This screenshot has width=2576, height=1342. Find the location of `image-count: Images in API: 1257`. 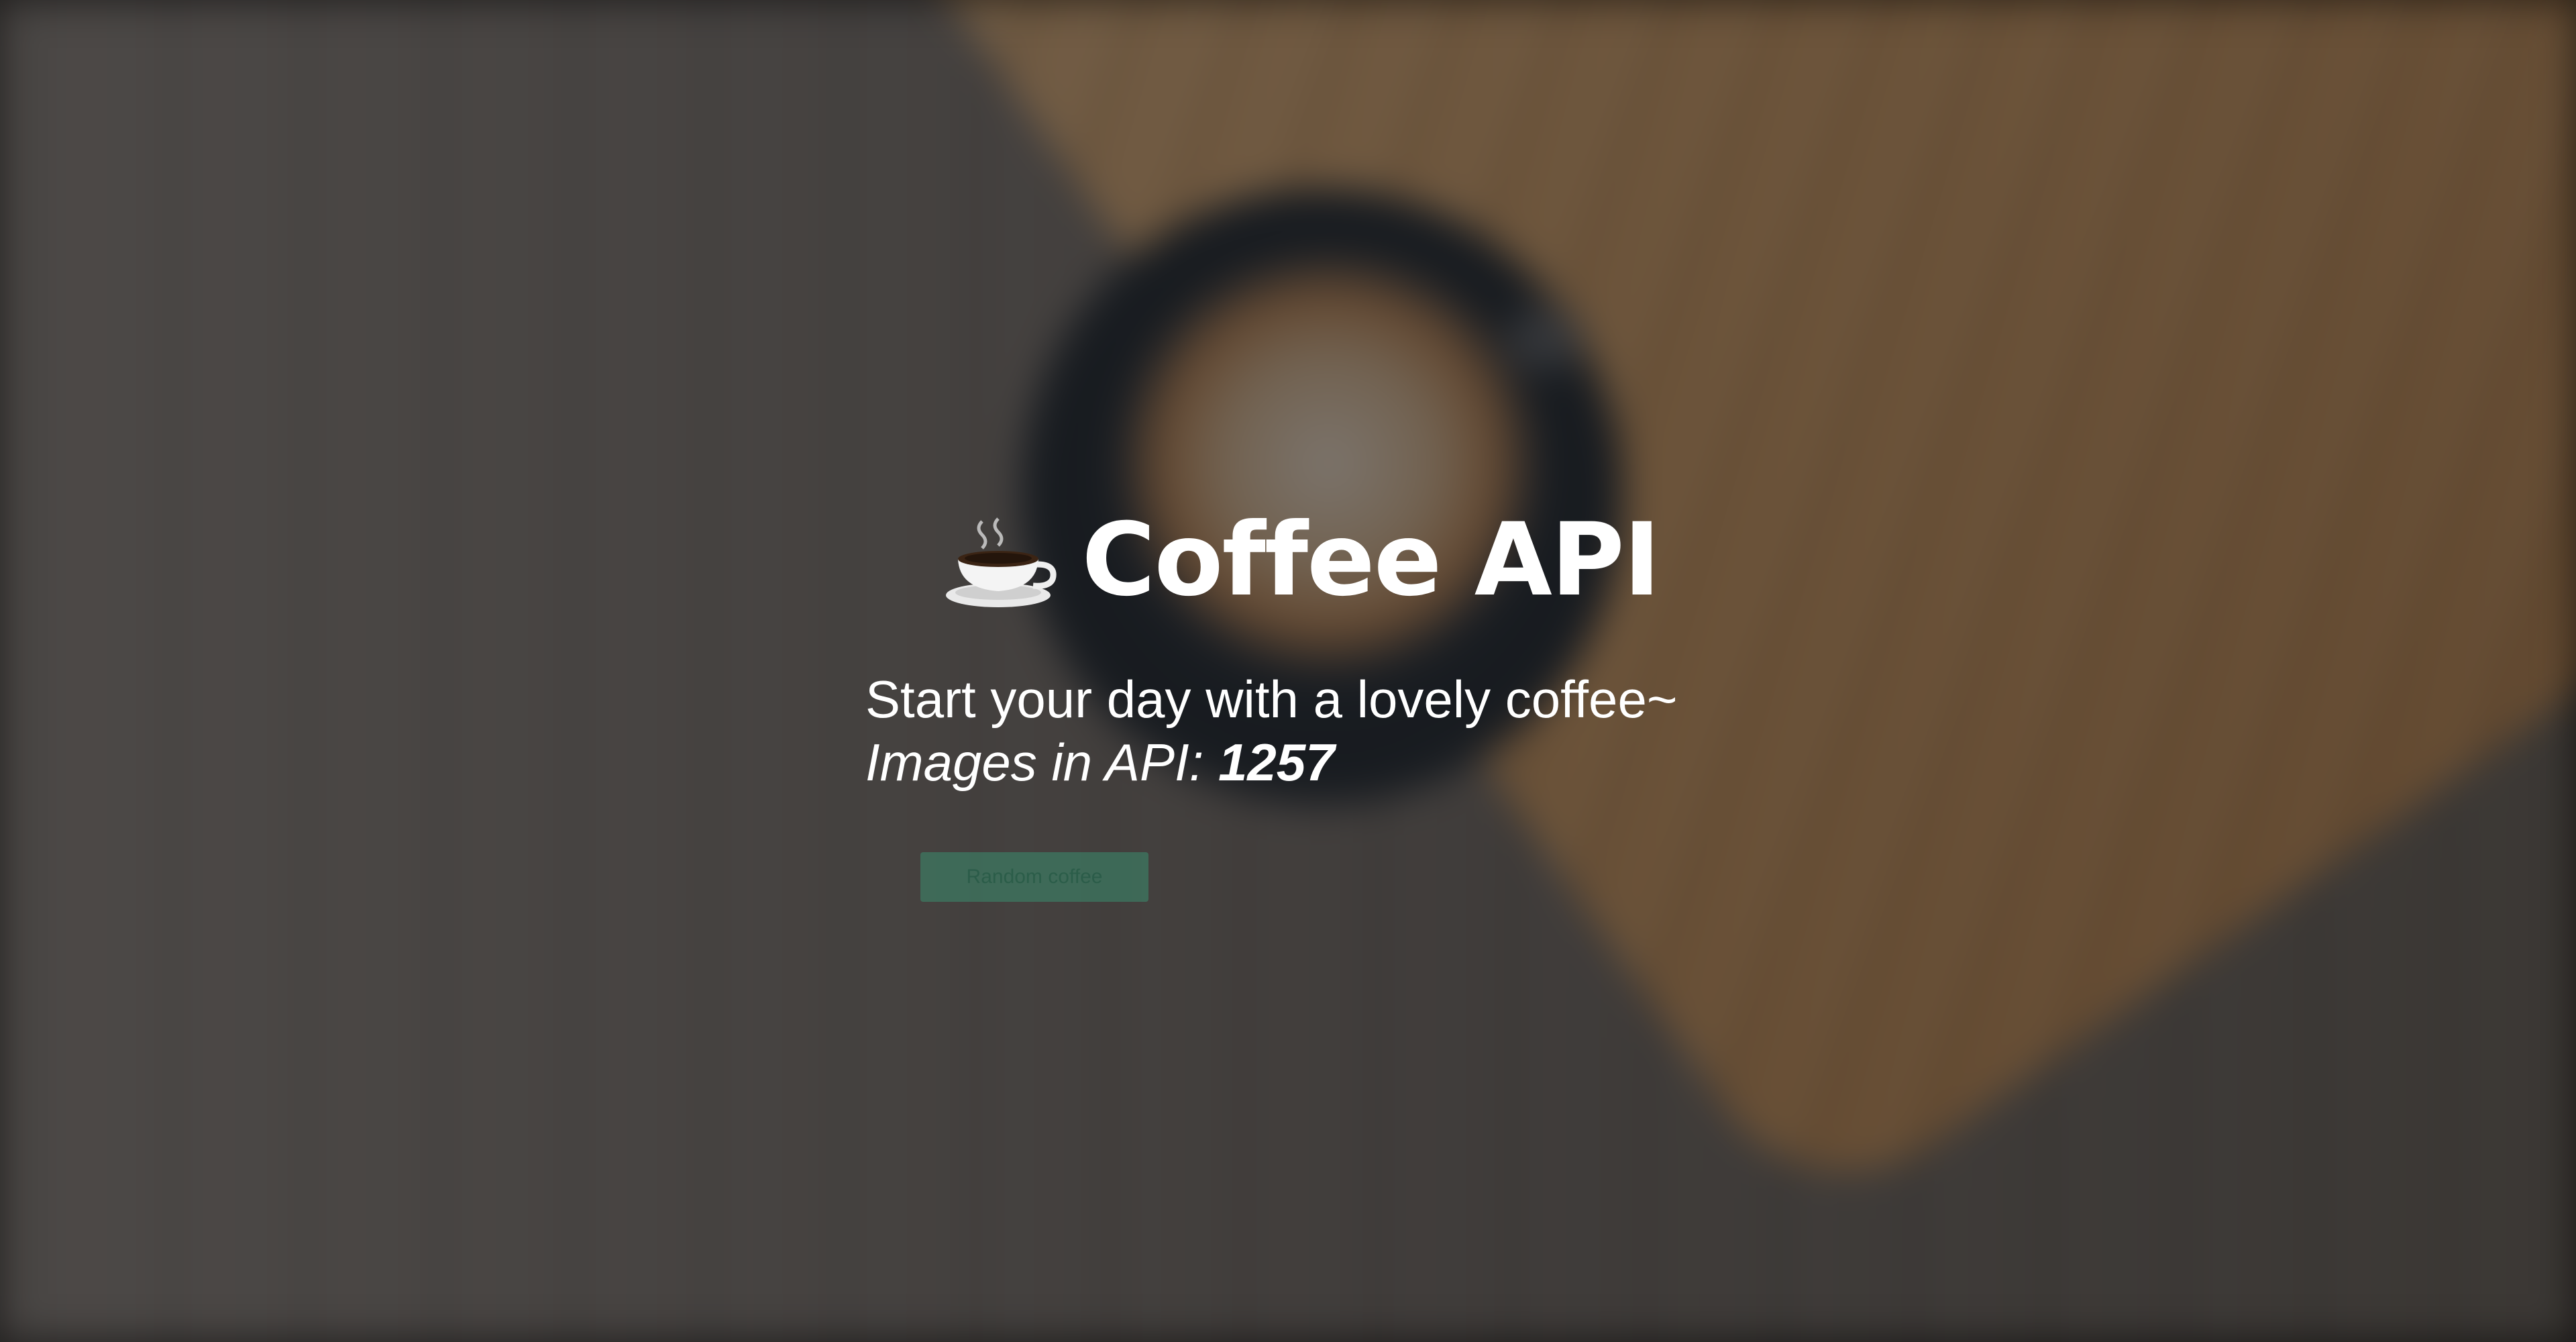

image-count: Images in API: 1257 is located at coordinates (1301, 763).